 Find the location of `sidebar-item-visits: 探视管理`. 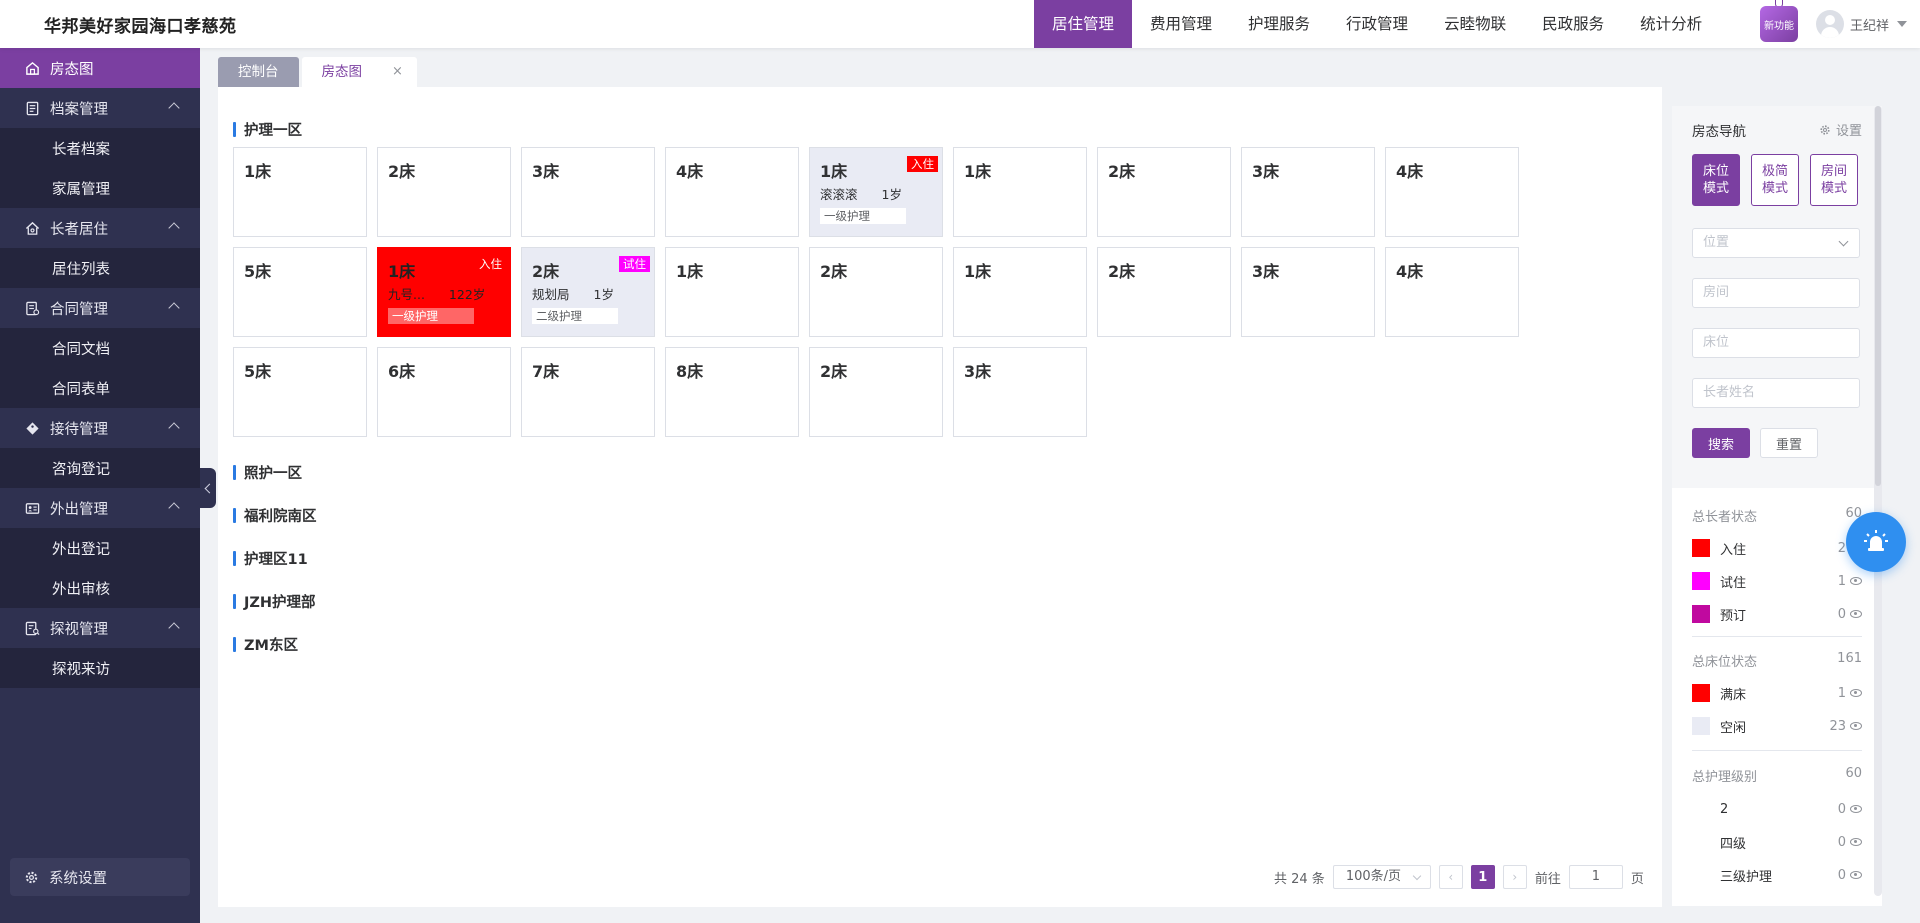

sidebar-item-visits: 探视管理 is located at coordinates (100, 628).